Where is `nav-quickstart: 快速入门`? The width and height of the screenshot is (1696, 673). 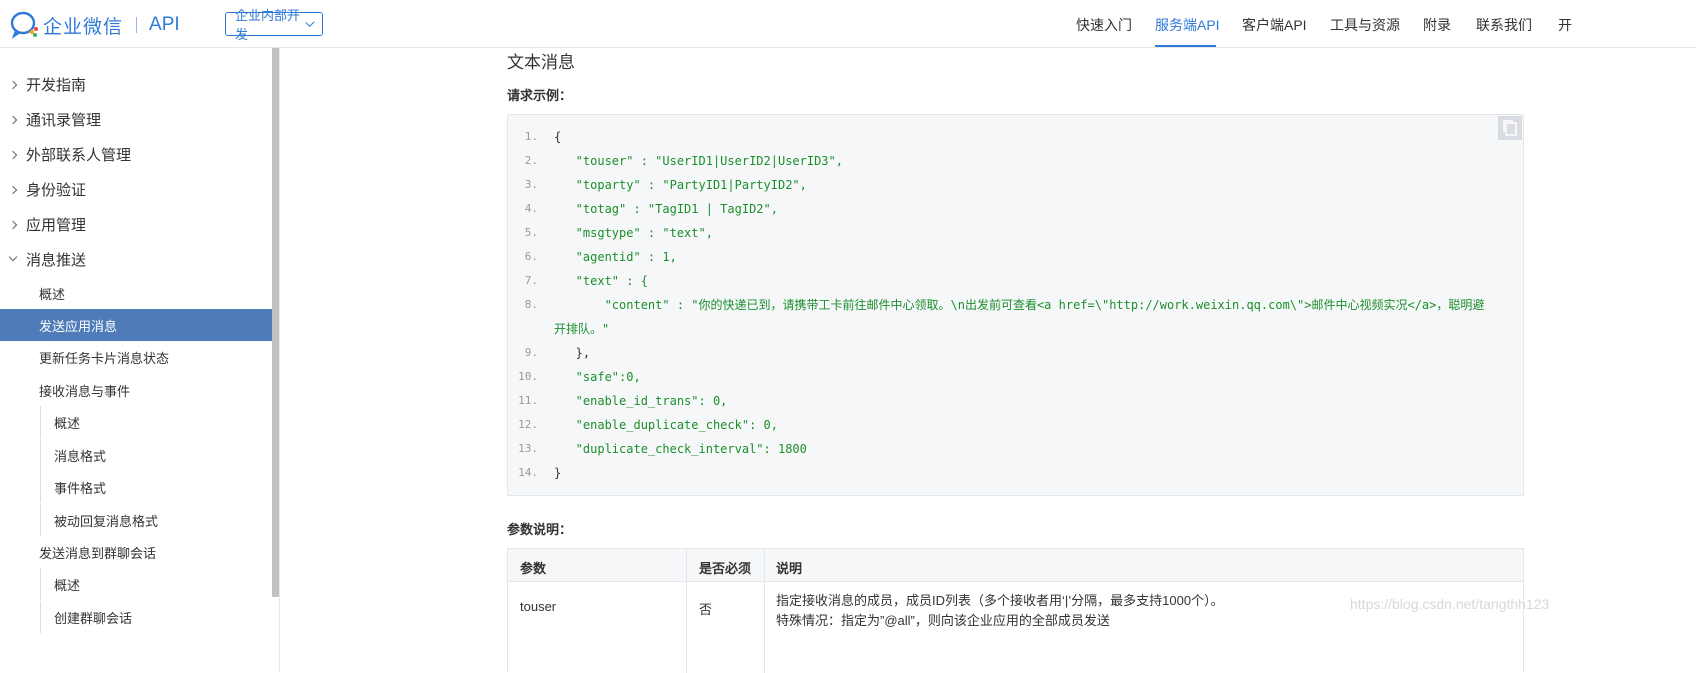 nav-quickstart: 快速入门 is located at coordinates (1104, 25).